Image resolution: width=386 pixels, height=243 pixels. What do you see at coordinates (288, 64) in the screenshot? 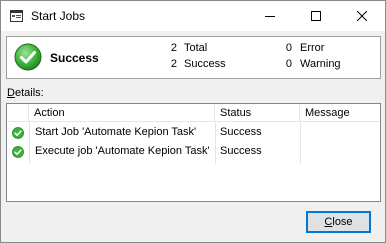
I see `warning-count: 0` at bounding box center [288, 64].